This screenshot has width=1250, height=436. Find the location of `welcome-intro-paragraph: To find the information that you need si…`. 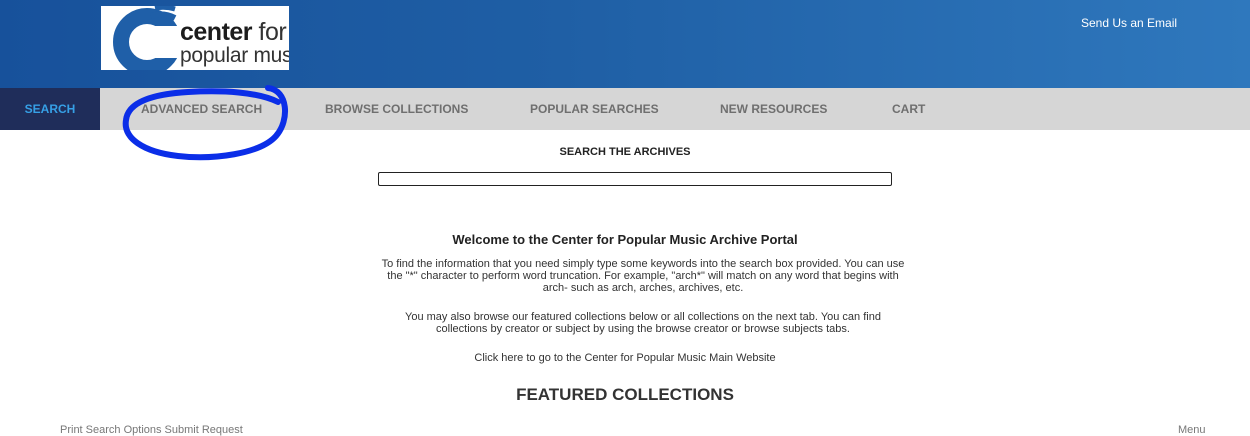

welcome-intro-paragraph: To find the information that you need si… is located at coordinates (643, 276).